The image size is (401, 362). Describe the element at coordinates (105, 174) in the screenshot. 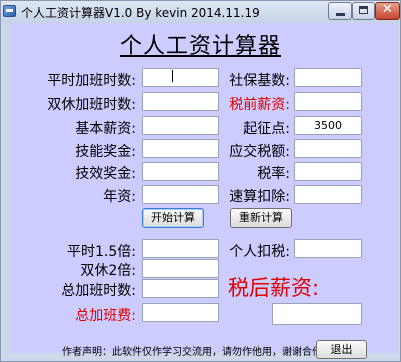

I see `label-performance-bonus: 技效奖金:` at that location.